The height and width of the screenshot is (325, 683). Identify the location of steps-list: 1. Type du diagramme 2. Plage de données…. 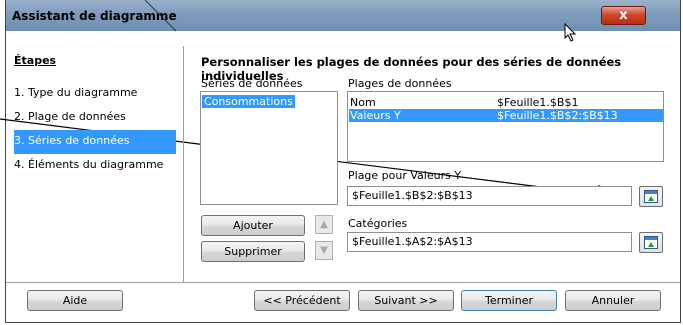
(95, 130).